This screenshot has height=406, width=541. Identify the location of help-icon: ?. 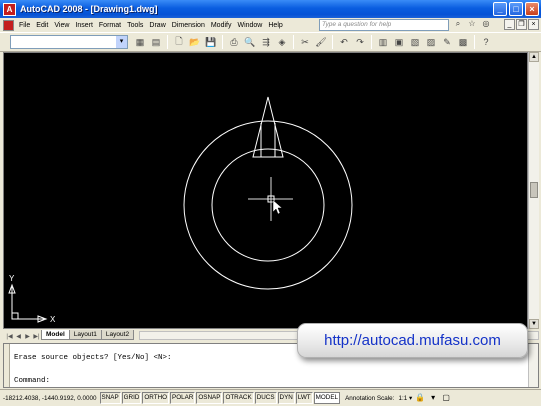
(486, 42).